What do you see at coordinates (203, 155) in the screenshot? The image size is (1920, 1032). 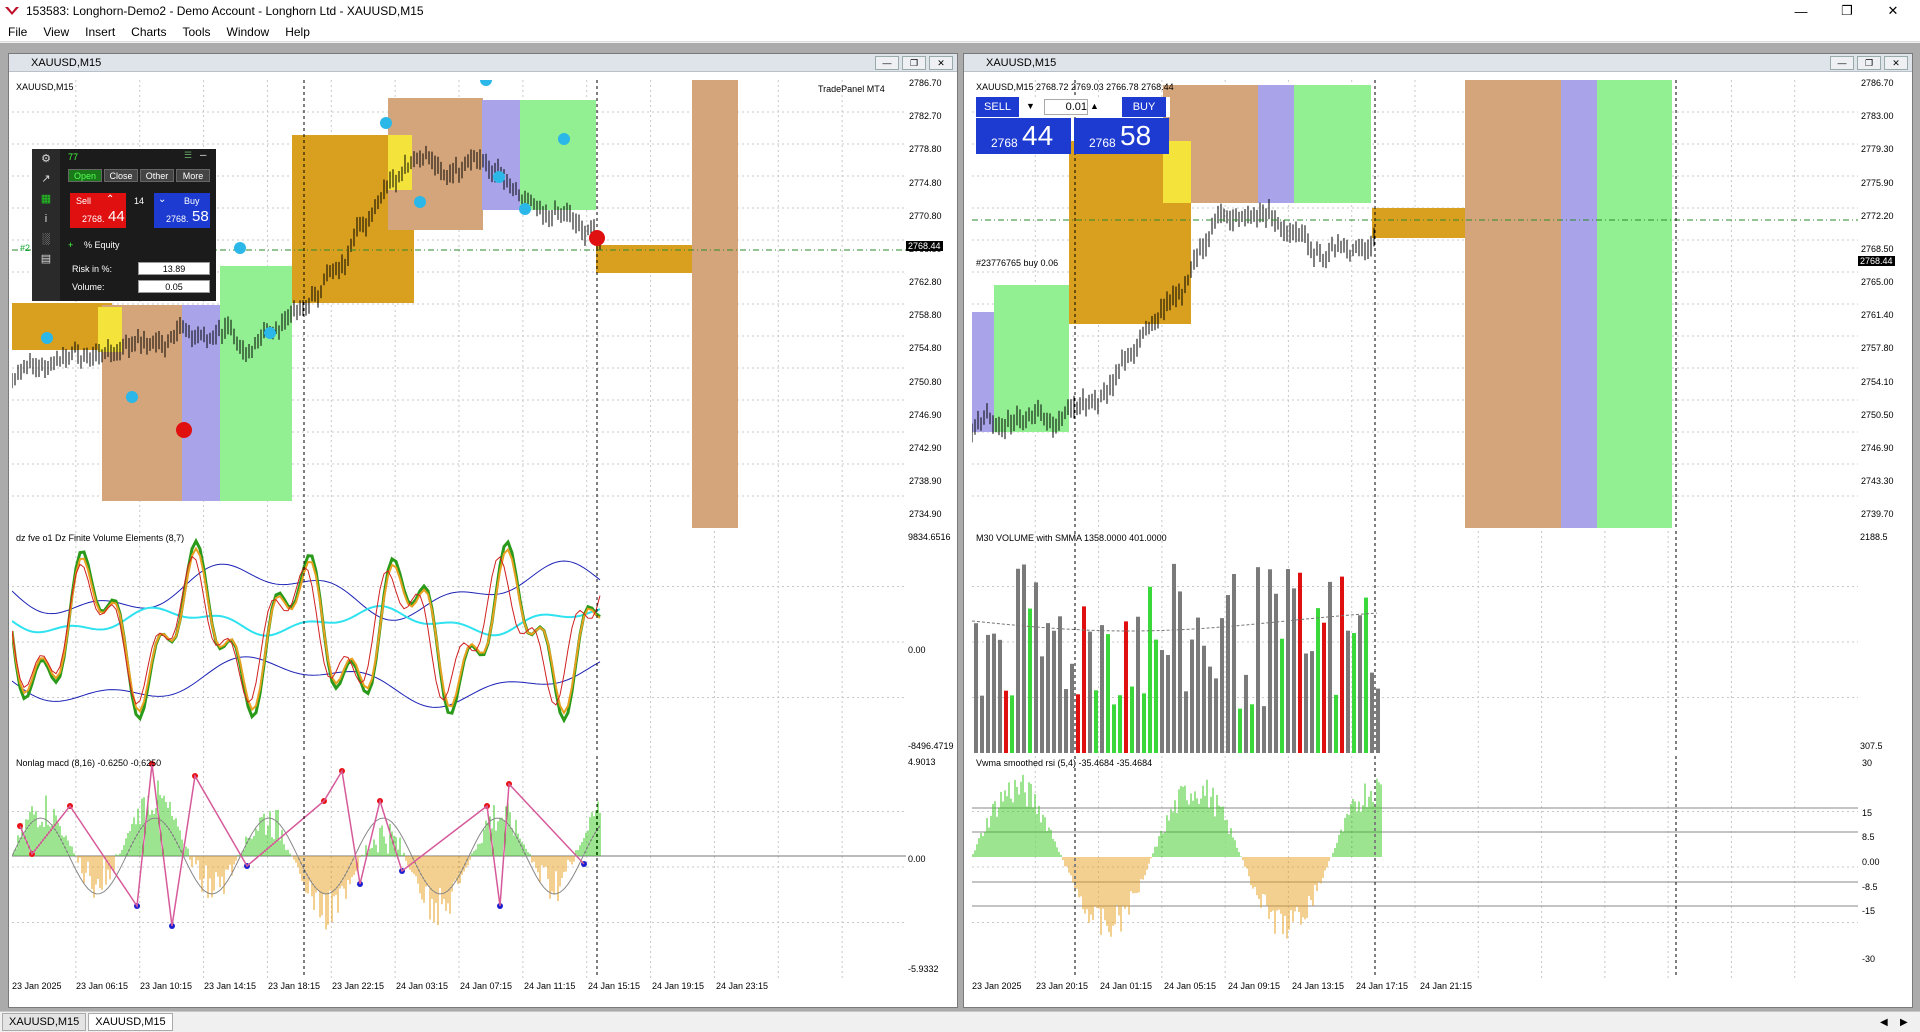 I see `minimize-panel-icon: ─` at bounding box center [203, 155].